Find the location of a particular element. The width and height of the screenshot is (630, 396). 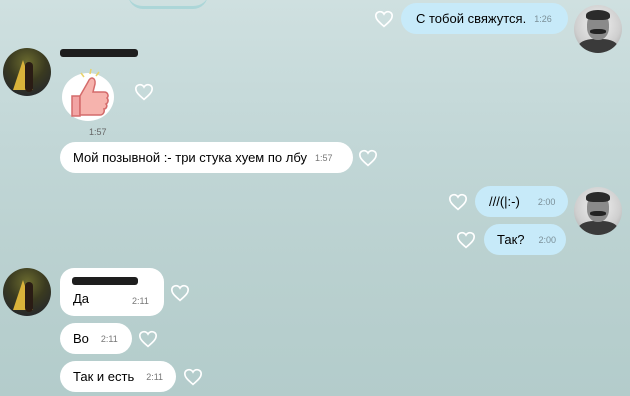

message-text: Мой позывной :- три стука хуем по лбу is located at coordinates (190, 157).